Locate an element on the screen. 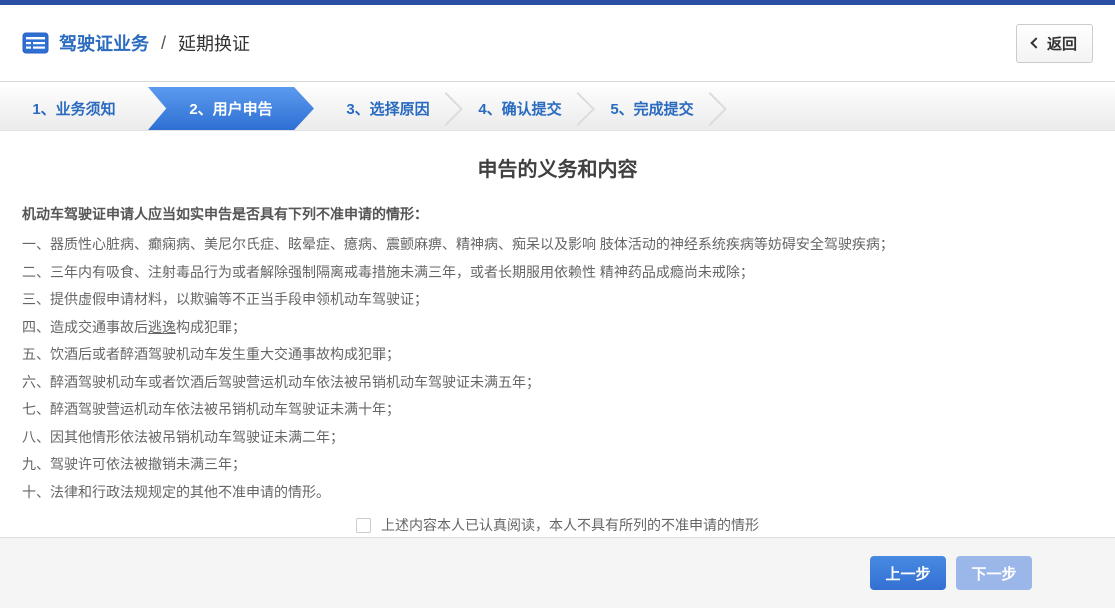  form-list-icon is located at coordinates (35, 43).